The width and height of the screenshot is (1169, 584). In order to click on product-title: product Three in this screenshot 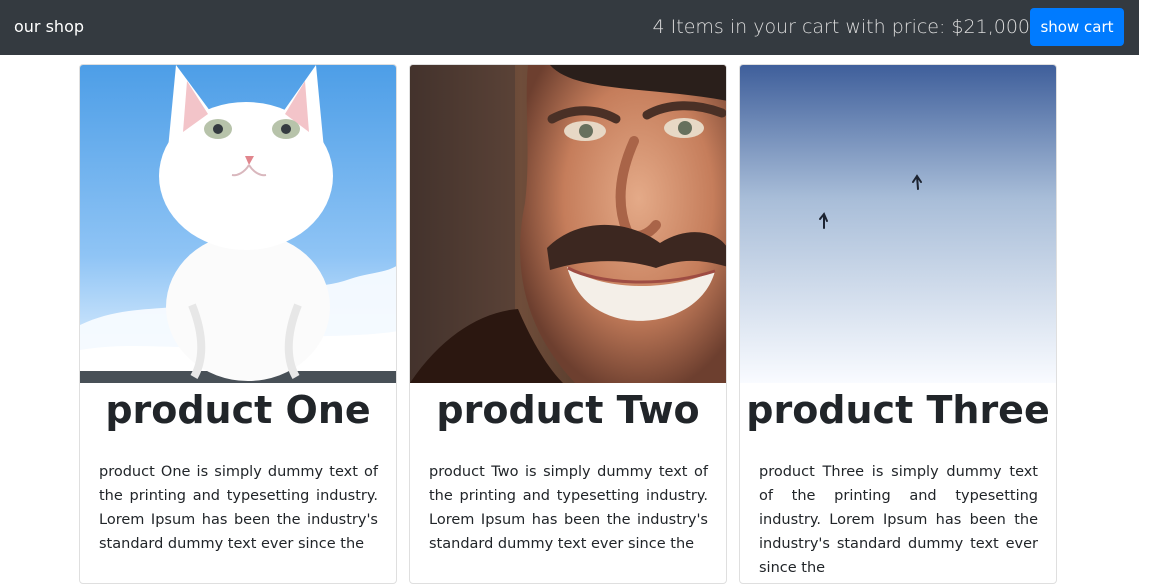, I will do `click(898, 410)`.